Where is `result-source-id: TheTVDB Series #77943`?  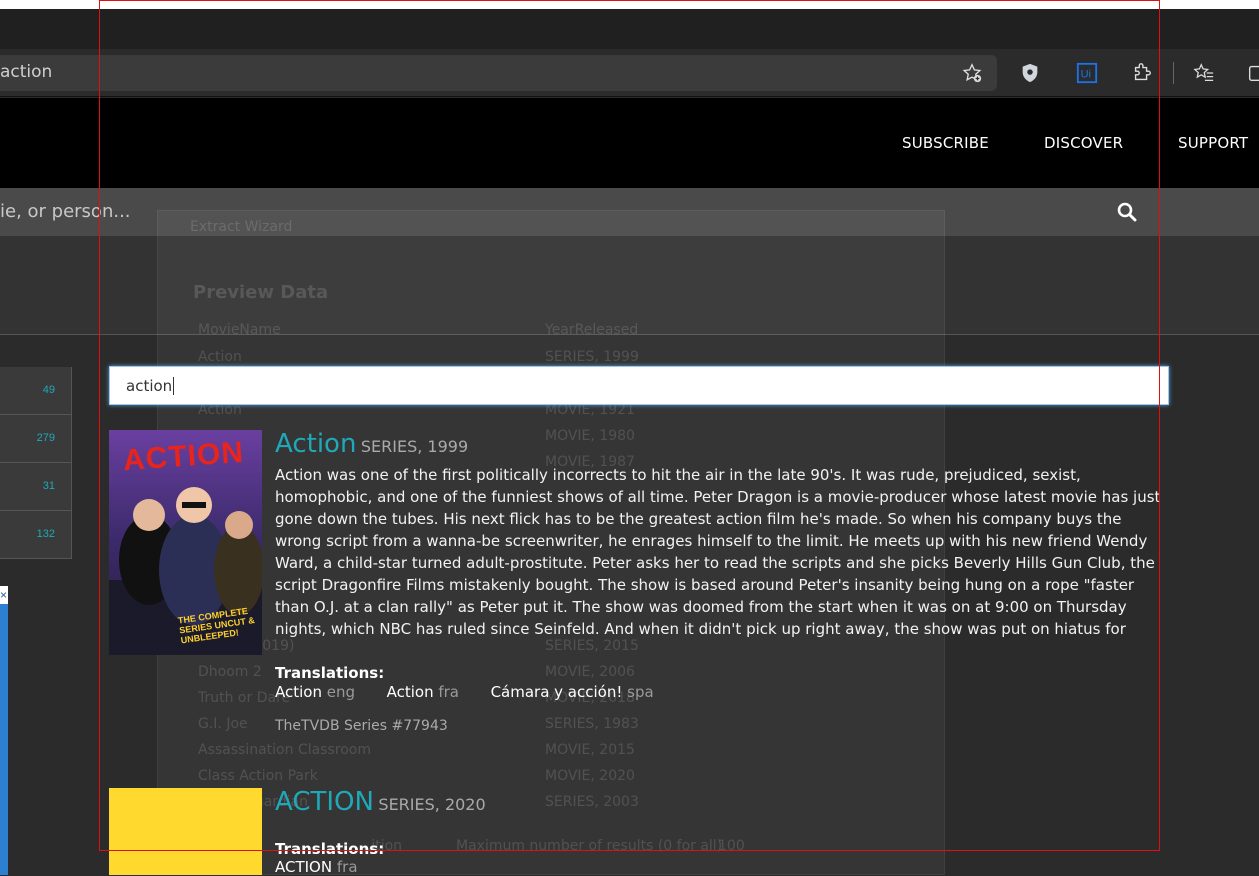 result-source-id: TheTVDB Series #77943 is located at coordinates (361, 726).